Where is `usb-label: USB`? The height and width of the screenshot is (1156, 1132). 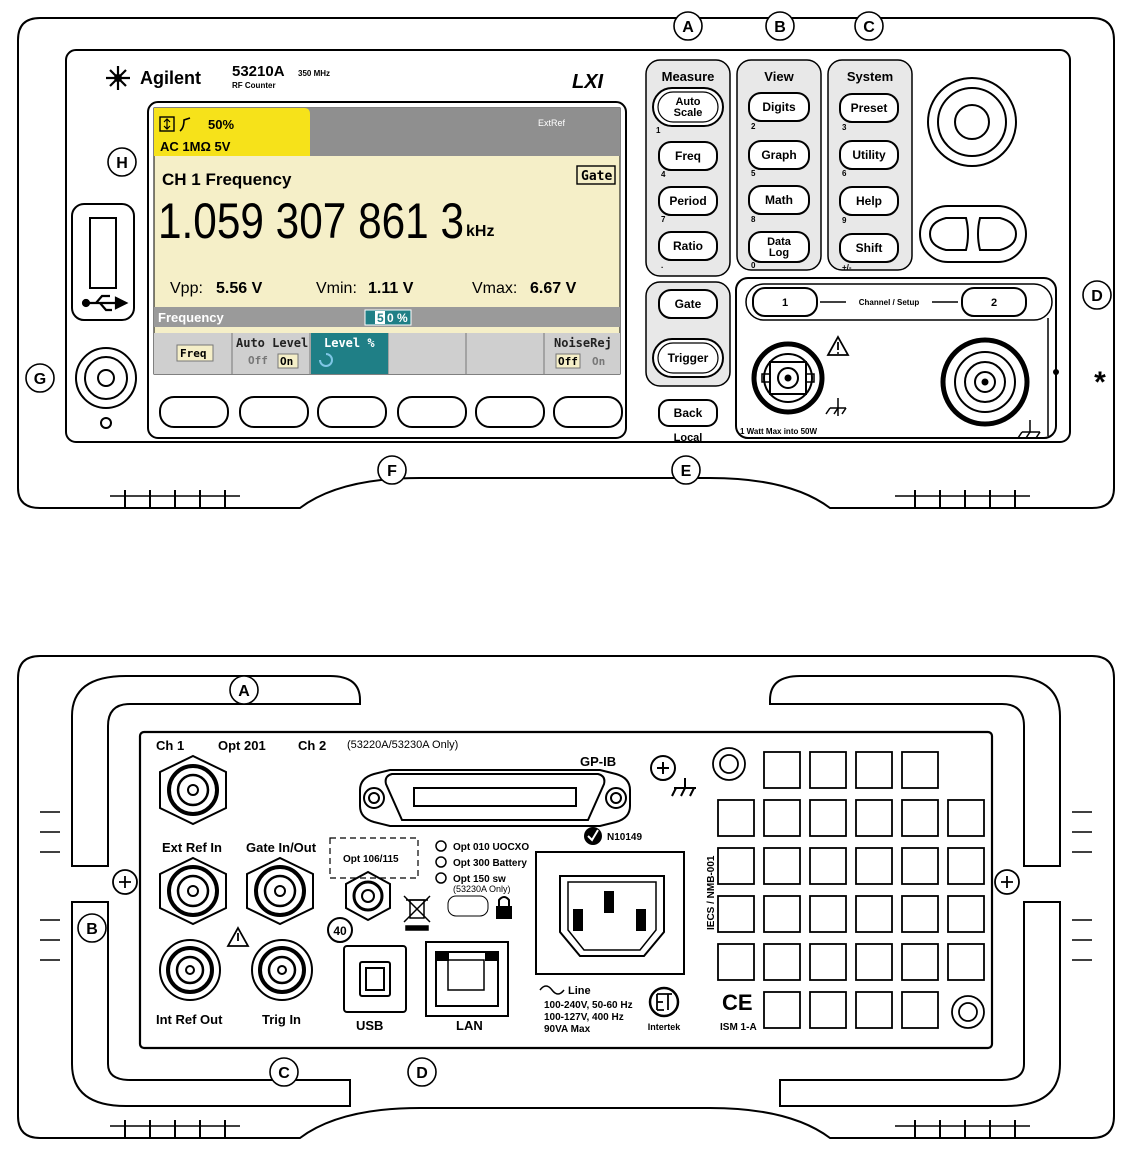 usb-label: USB is located at coordinates (369, 1025).